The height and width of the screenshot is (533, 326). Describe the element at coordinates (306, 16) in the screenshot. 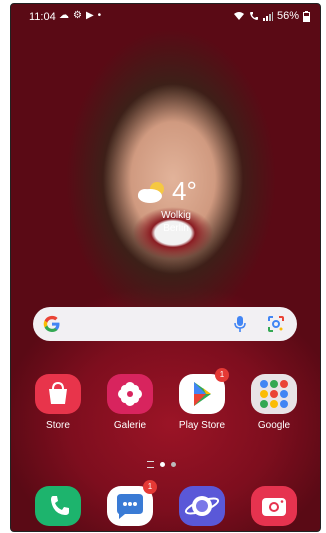

I see `battery-icon` at that location.